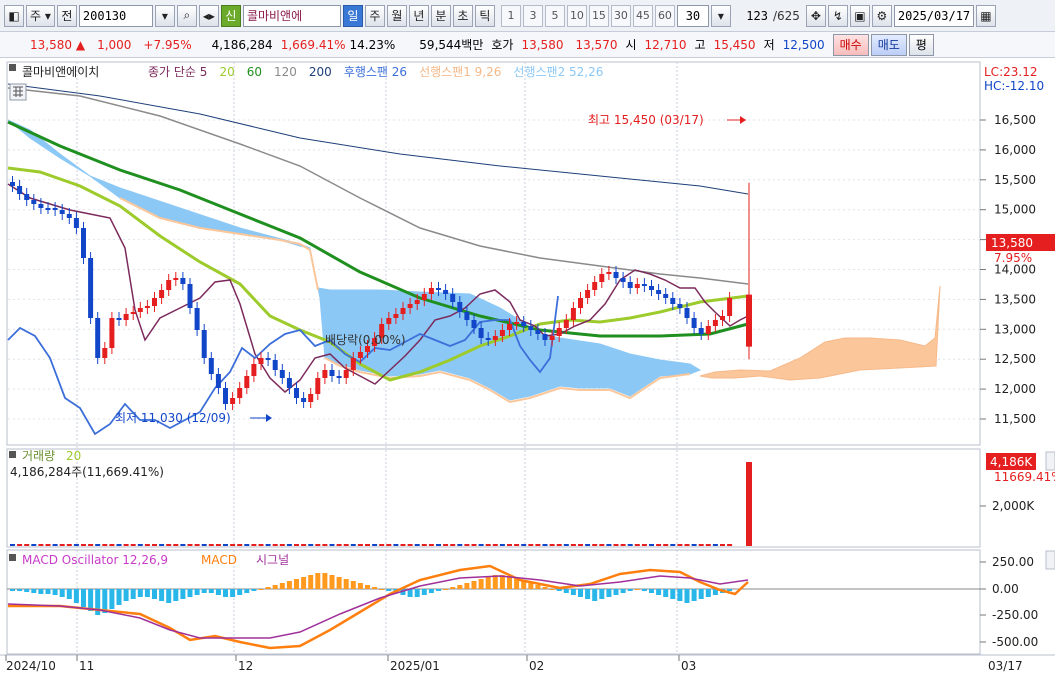 The width and height of the screenshot is (1055, 676). I want to click on period-second: 초, so click(462, 15).